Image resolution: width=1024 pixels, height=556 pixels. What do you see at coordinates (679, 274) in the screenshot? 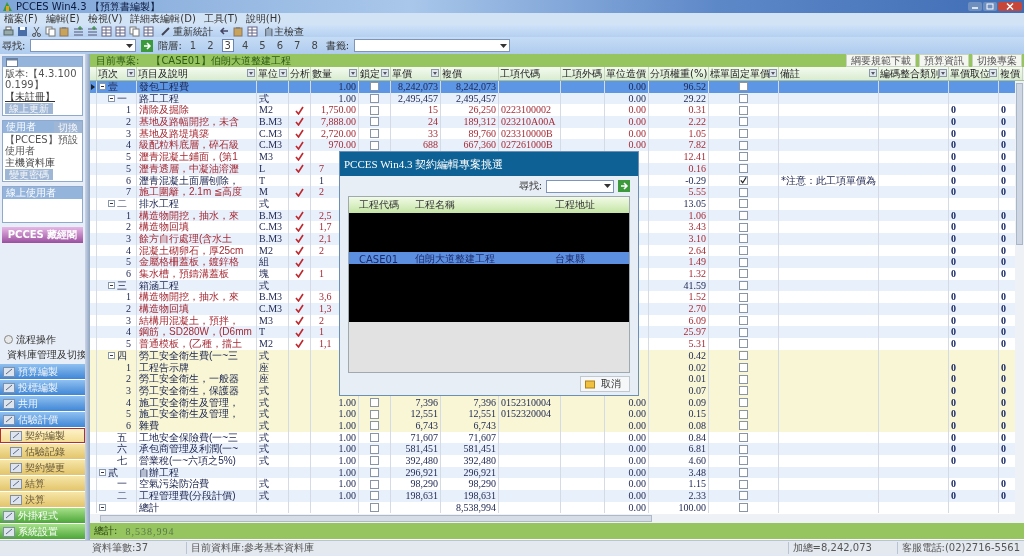
I see `table-cell: 1.32` at bounding box center [679, 274].